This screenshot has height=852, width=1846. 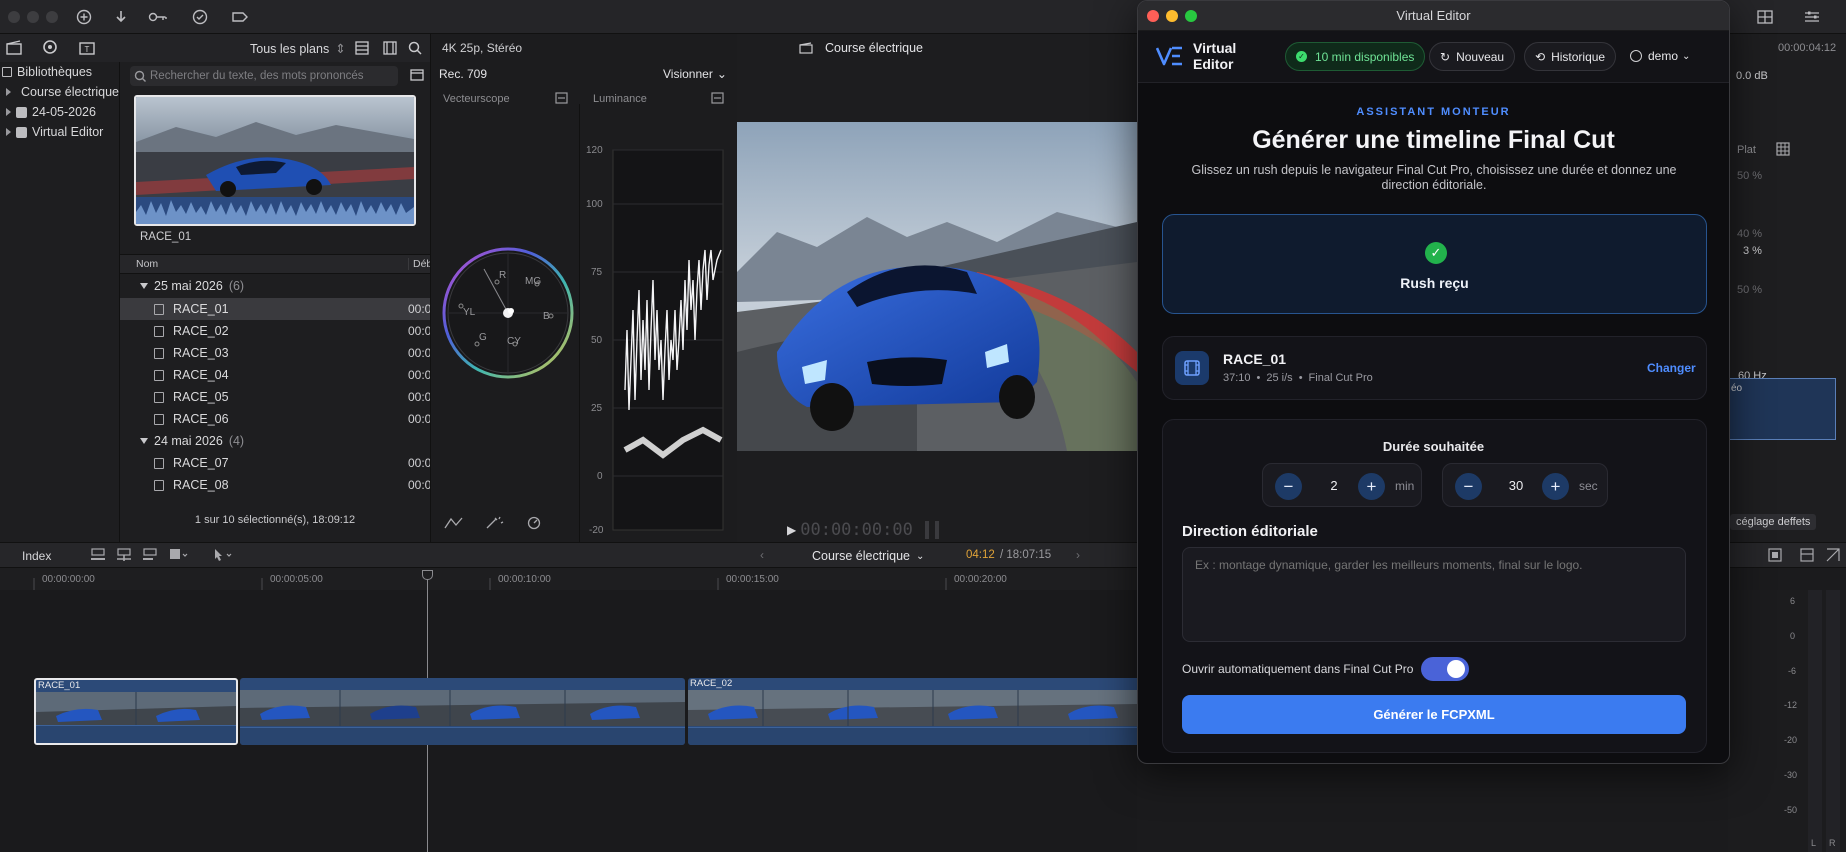 What do you see at coordinates (1793, 636) in the screenshot?
I see `meter-tick: 0` at bounding box center [1793, 636].